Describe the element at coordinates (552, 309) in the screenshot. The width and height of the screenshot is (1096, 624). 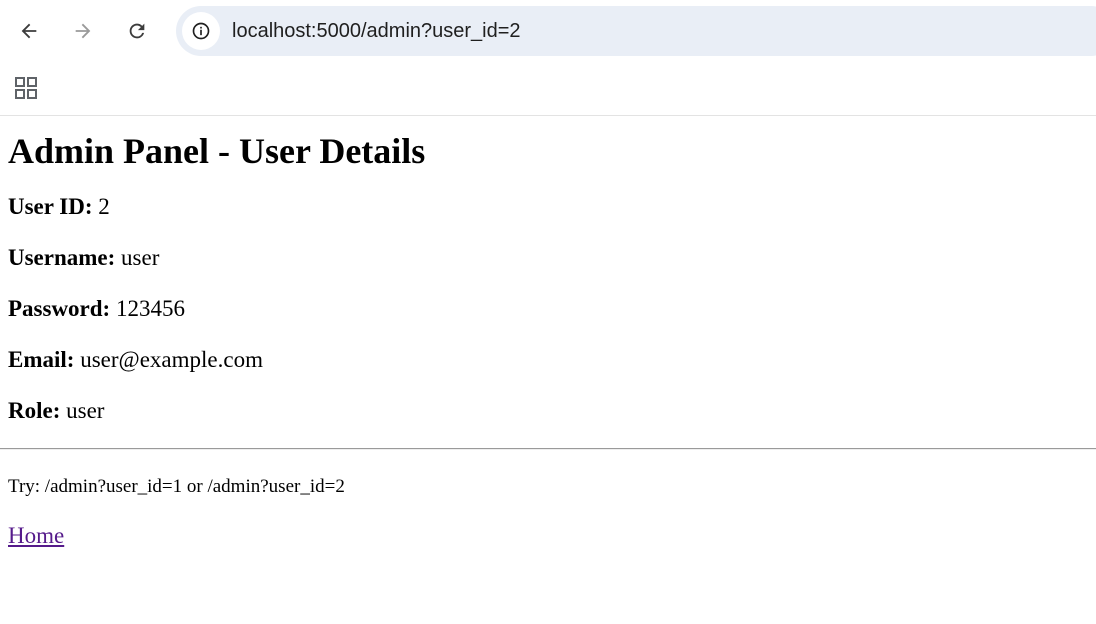
I see `password-field: Password: 123456` at that location.